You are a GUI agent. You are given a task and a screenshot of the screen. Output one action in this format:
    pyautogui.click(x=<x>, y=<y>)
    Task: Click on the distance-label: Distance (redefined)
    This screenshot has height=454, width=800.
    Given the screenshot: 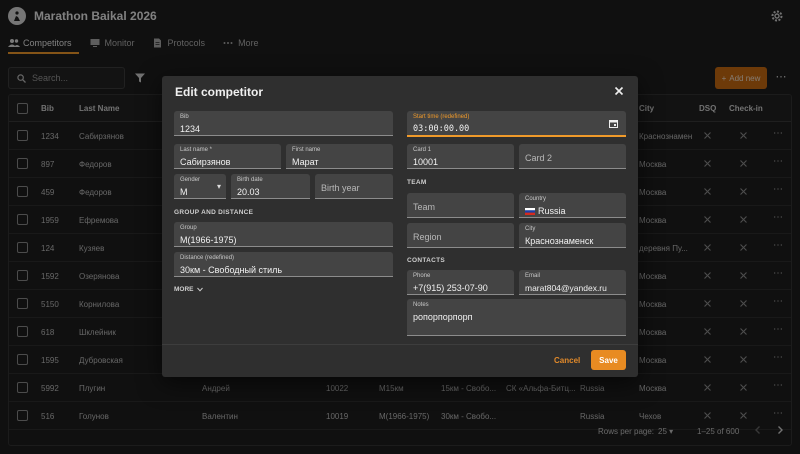 What is the action you would take?
    pyautogui.click(x=207, y=258)
    